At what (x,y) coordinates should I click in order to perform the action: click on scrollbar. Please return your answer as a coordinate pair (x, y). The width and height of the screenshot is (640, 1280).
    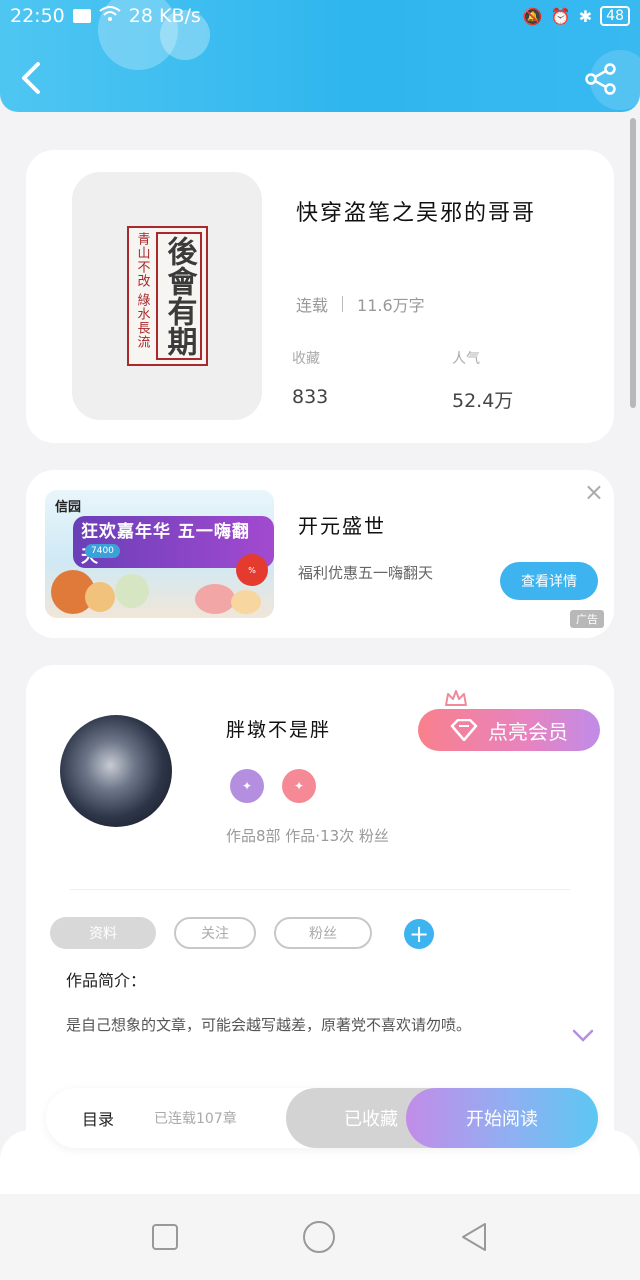
    Looking at the image, I should click on (633, 263).